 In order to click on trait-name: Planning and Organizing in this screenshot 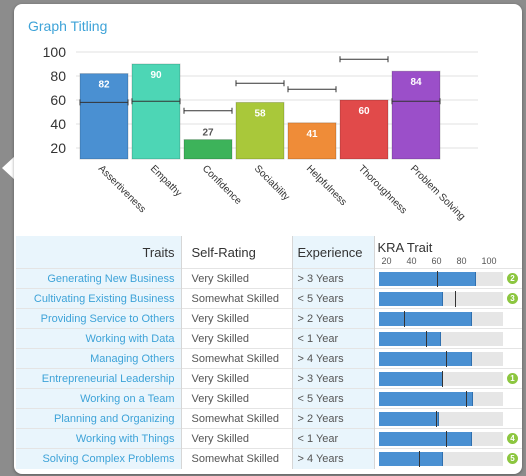, I will do `click(98, 418)`.